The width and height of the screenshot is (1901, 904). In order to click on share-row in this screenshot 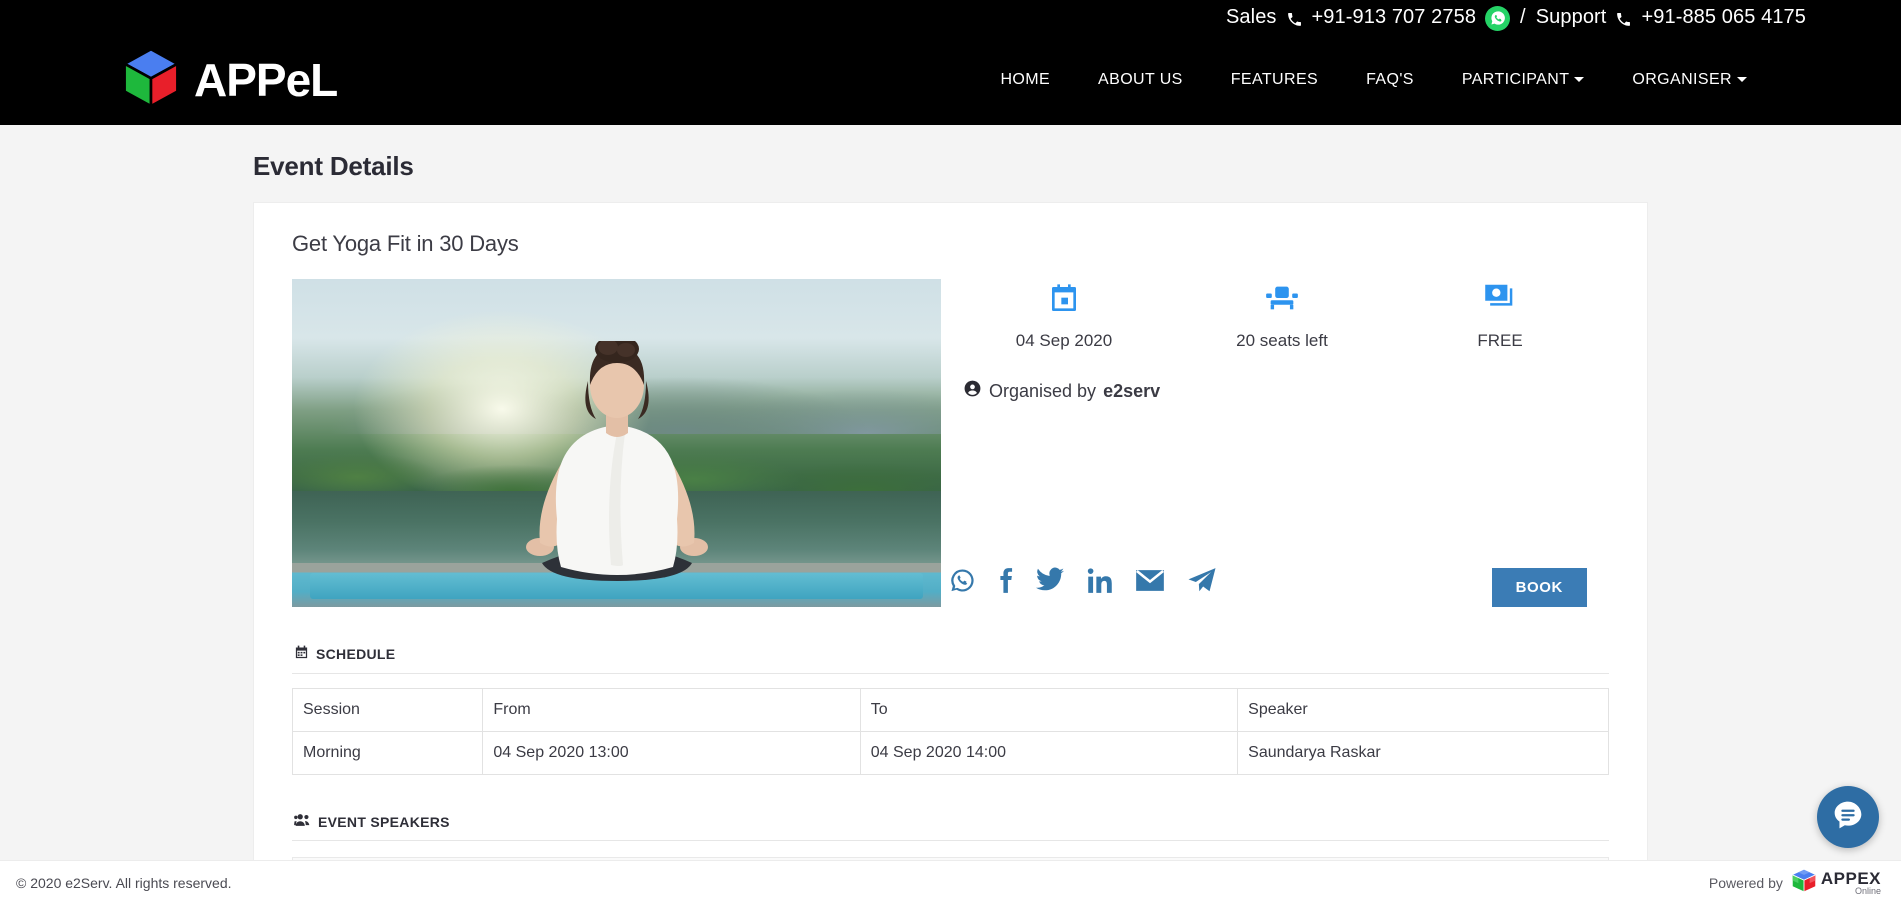, I will do `click(1083, 583)`.